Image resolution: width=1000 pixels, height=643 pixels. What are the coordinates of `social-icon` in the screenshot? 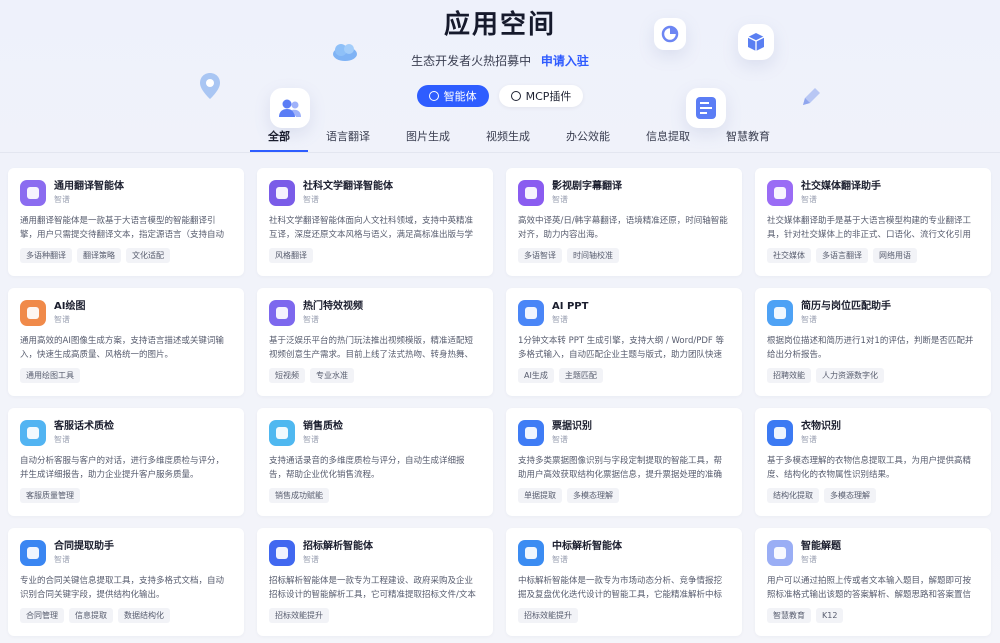 It's located at (780, 193).